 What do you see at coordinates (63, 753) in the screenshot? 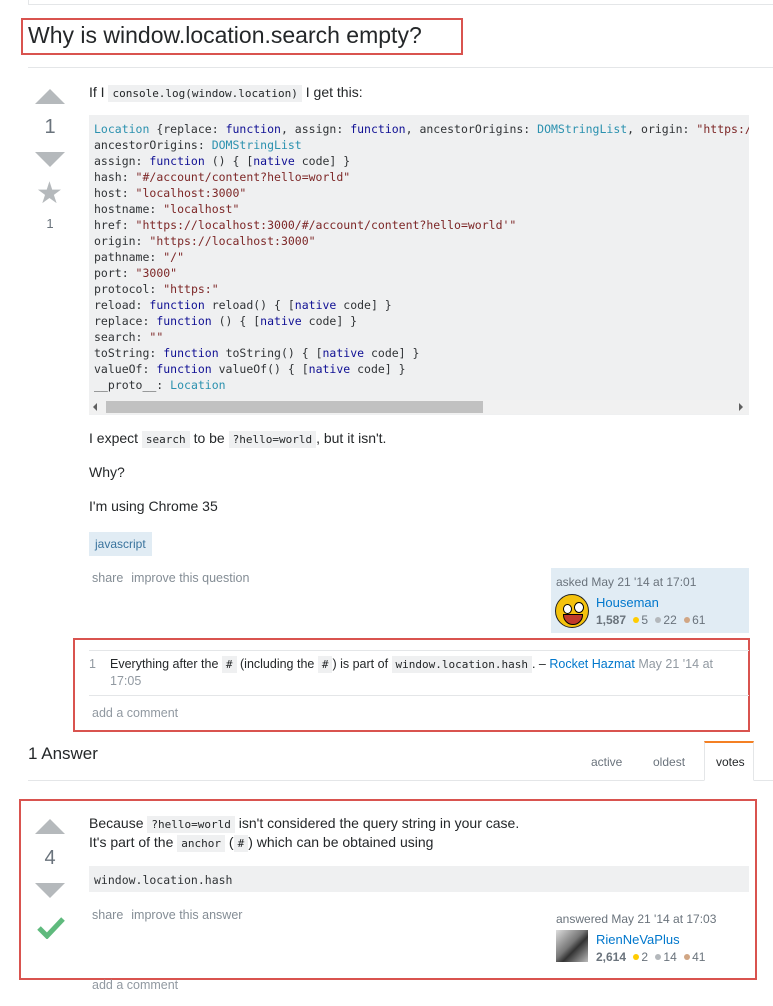
I see `answer-count: 1 Answer` at bounding box center [63, 753].